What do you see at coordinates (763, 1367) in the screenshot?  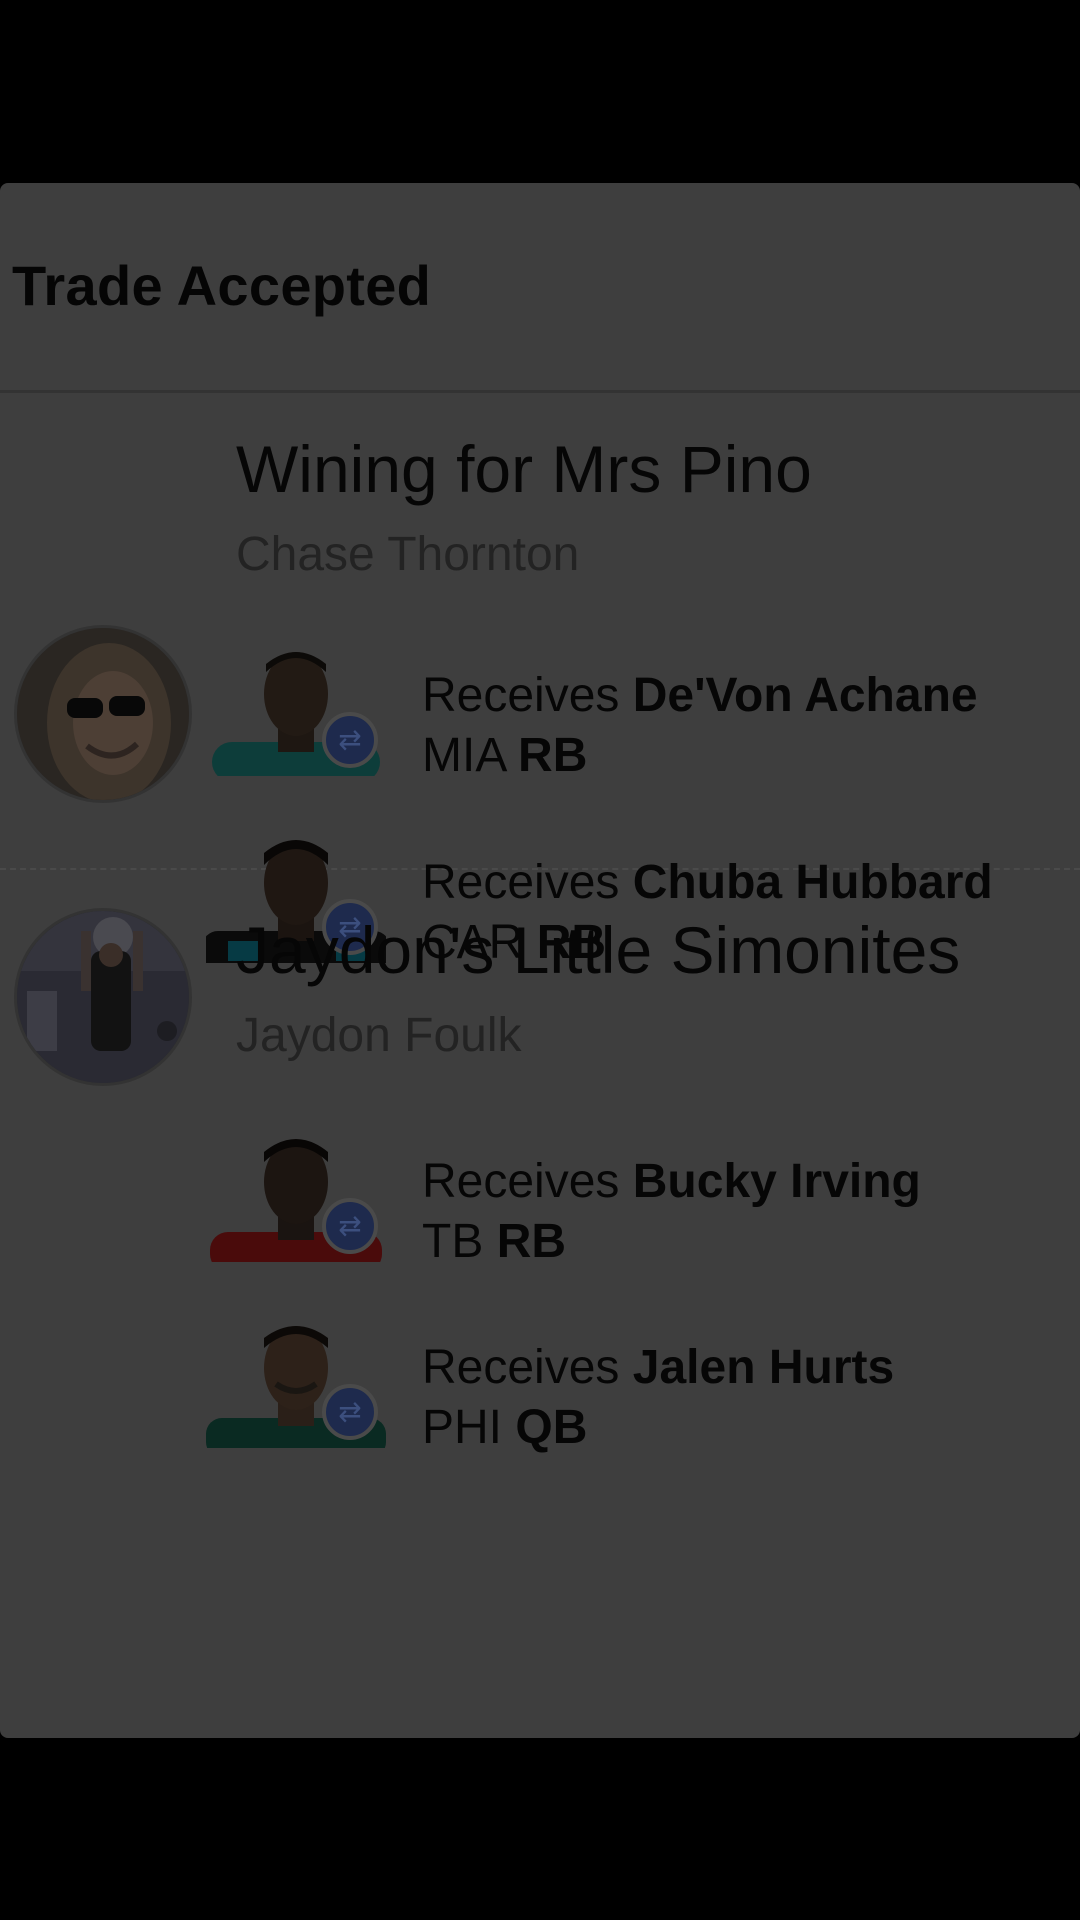 I see `player-name: Jalen Hurts` at bounding box center [763, 1367].